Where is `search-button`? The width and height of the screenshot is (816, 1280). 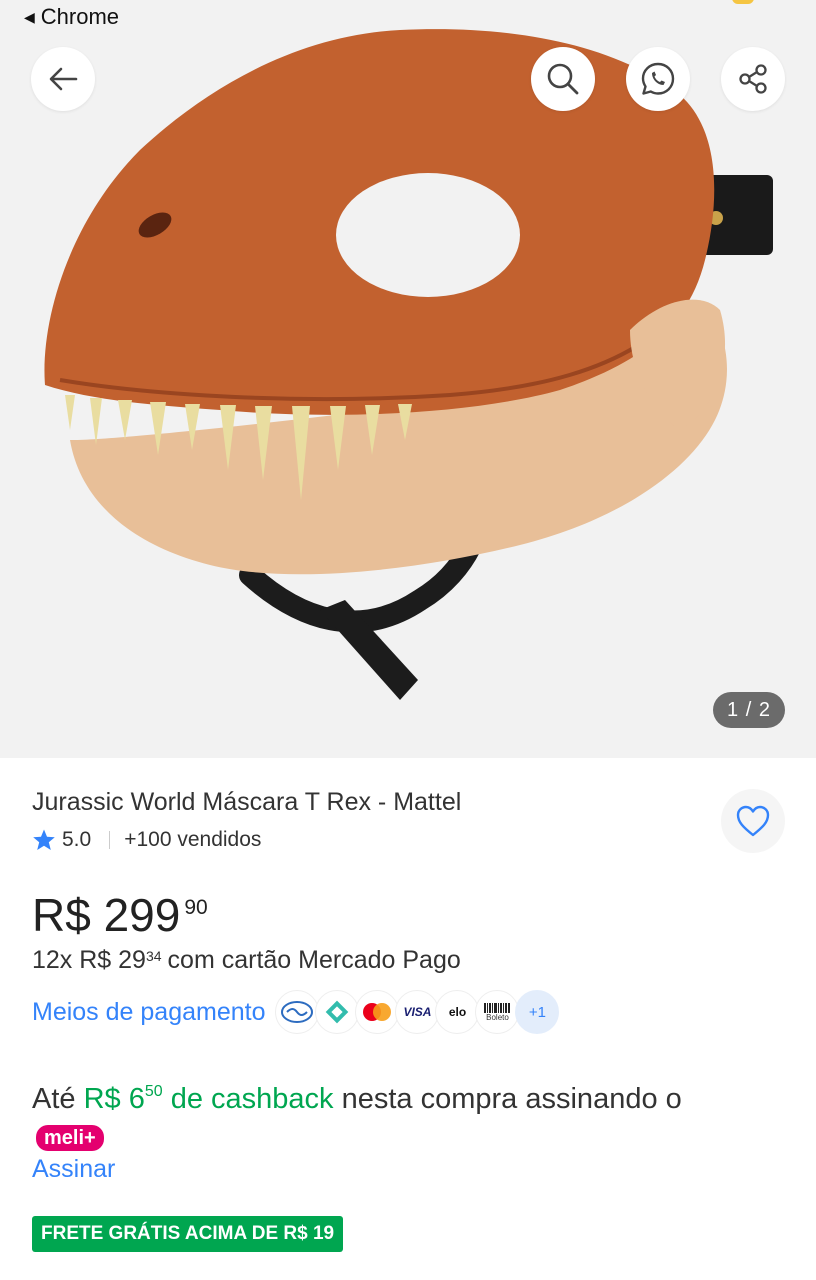 search-button is located at coordinates (563, 79).